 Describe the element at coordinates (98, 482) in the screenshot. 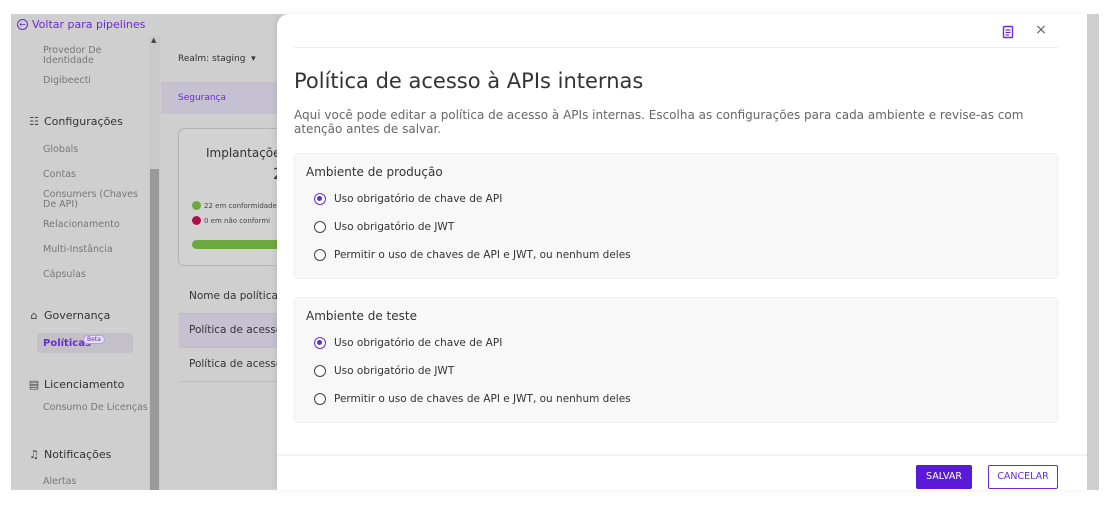

I see `sidebar-item-alerts: Alertas` at that location.